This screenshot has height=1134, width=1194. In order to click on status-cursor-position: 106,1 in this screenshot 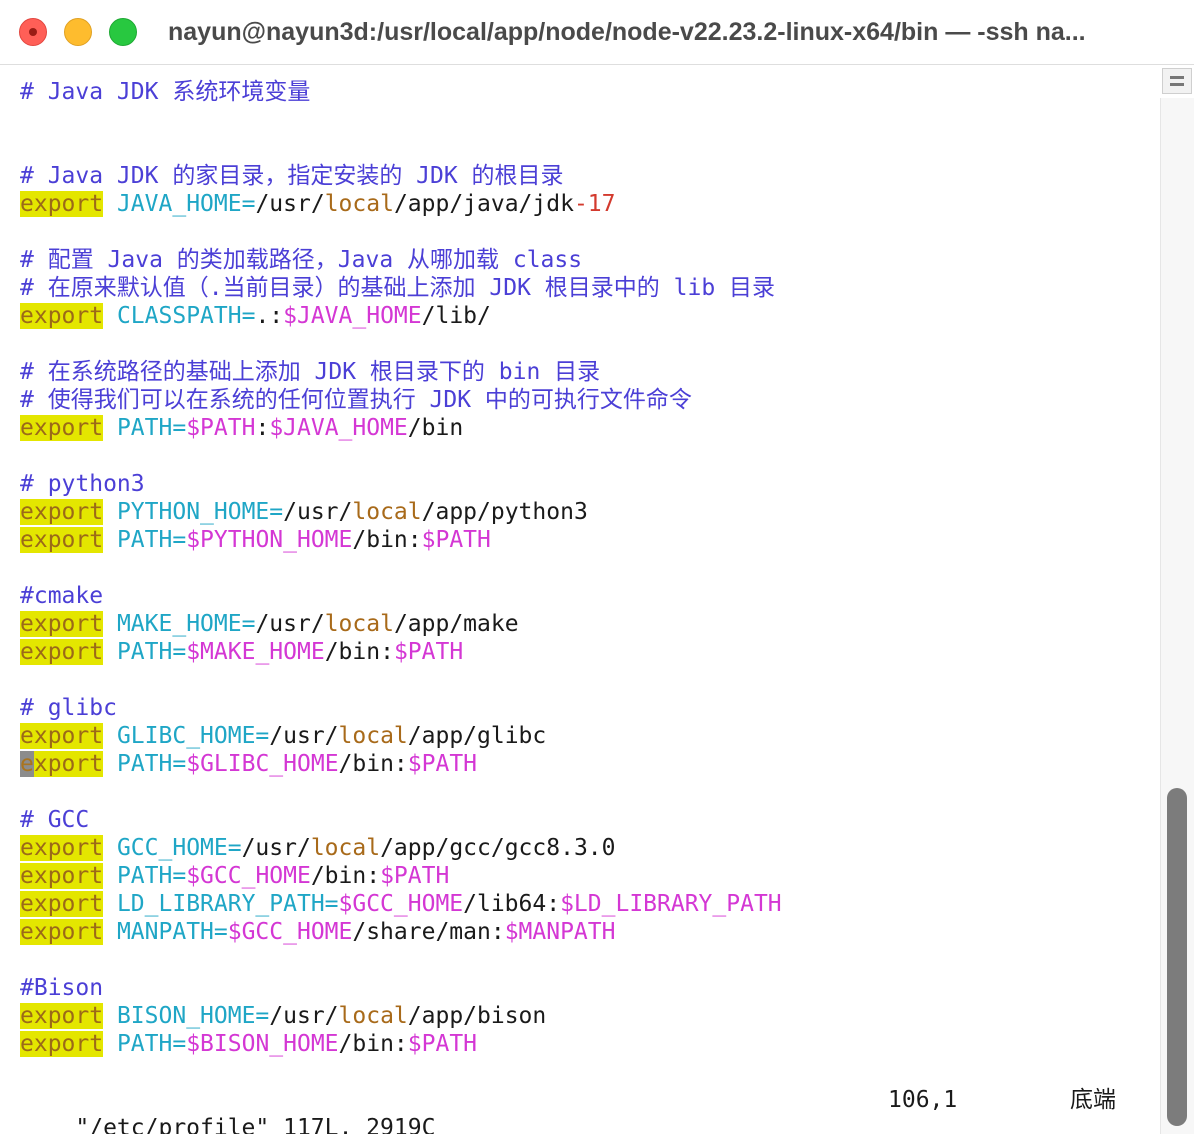, I will do `click(923, 1100)`.